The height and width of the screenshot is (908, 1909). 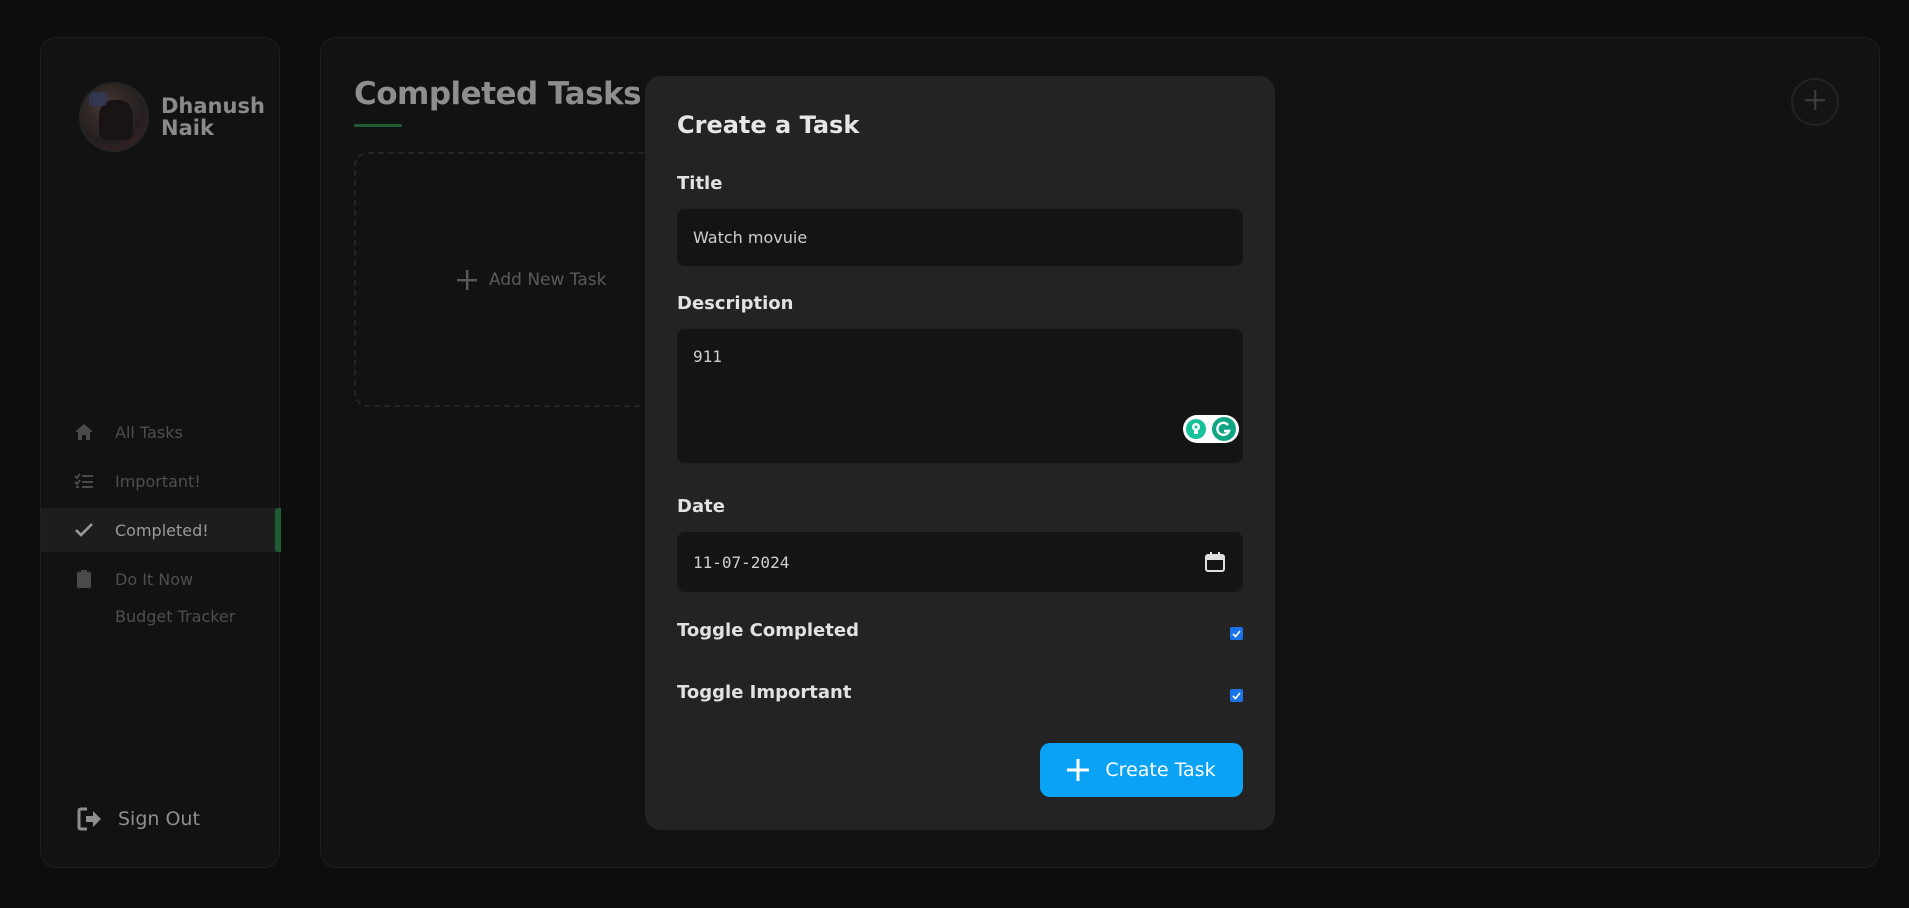 I want to click on grammarly-icon, so click(x=1224, y=429).